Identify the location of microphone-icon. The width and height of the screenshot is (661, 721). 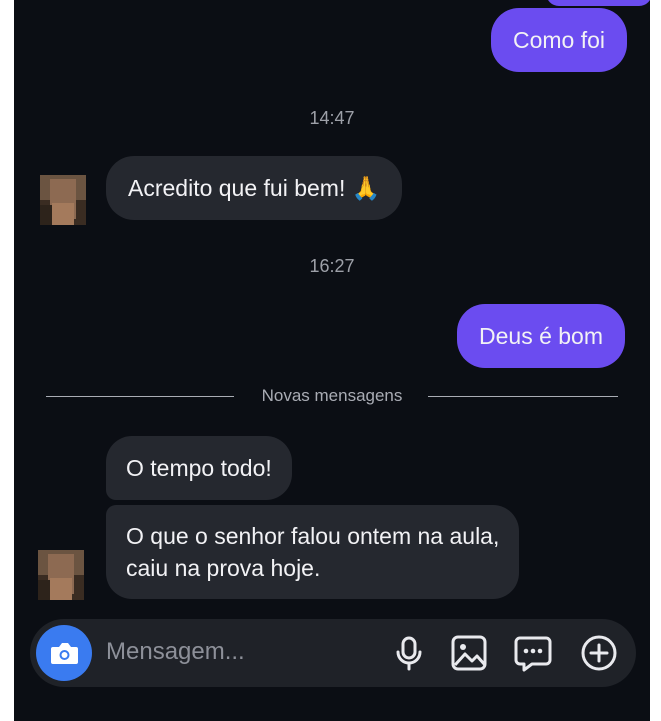
(409, 653).